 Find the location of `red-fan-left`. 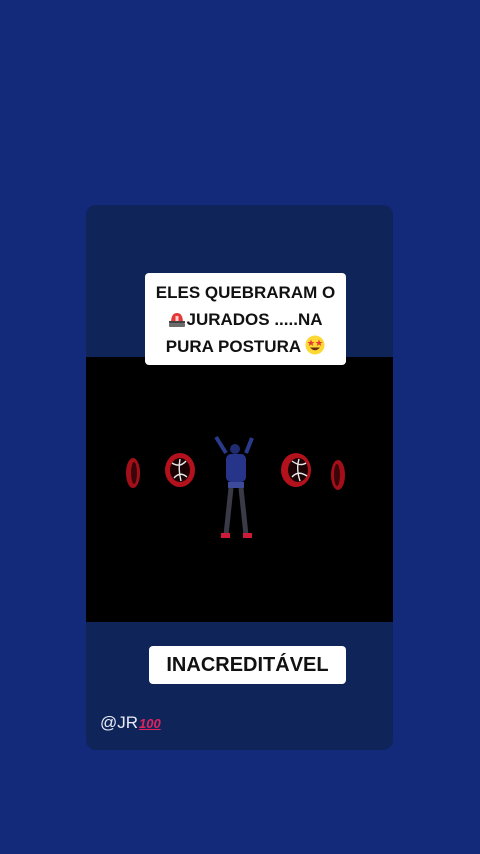

red-fan-left is located at coordinates (180, 470).